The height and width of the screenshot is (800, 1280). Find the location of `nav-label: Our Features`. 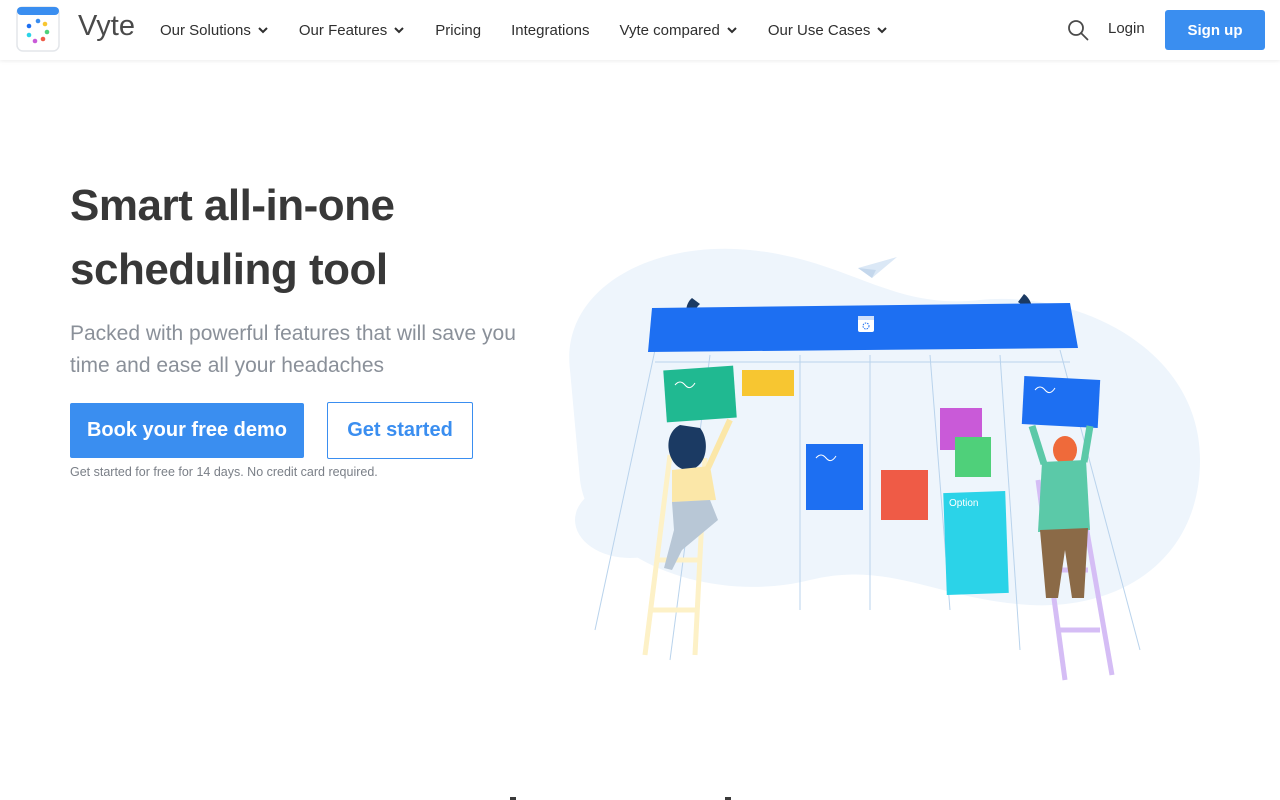

nav-label: Our Features is located at coordinates (343, 30).